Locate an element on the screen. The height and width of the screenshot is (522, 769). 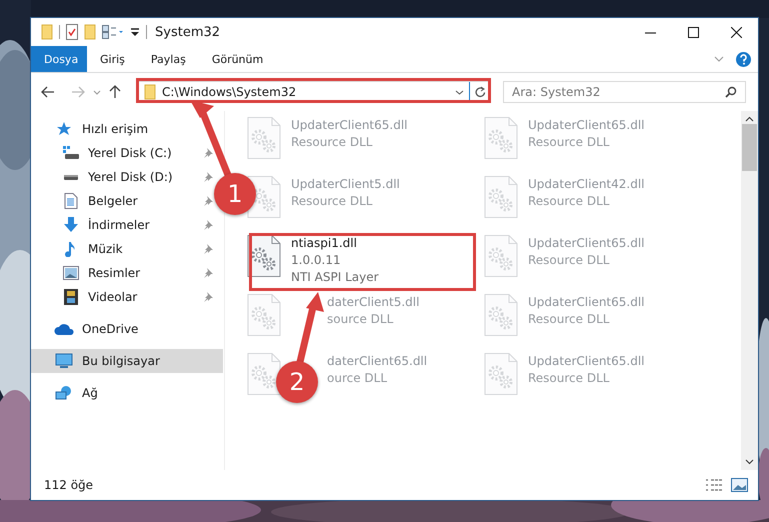
address-bar: C:\Windows\System32 is located at coordinates (314, 92).